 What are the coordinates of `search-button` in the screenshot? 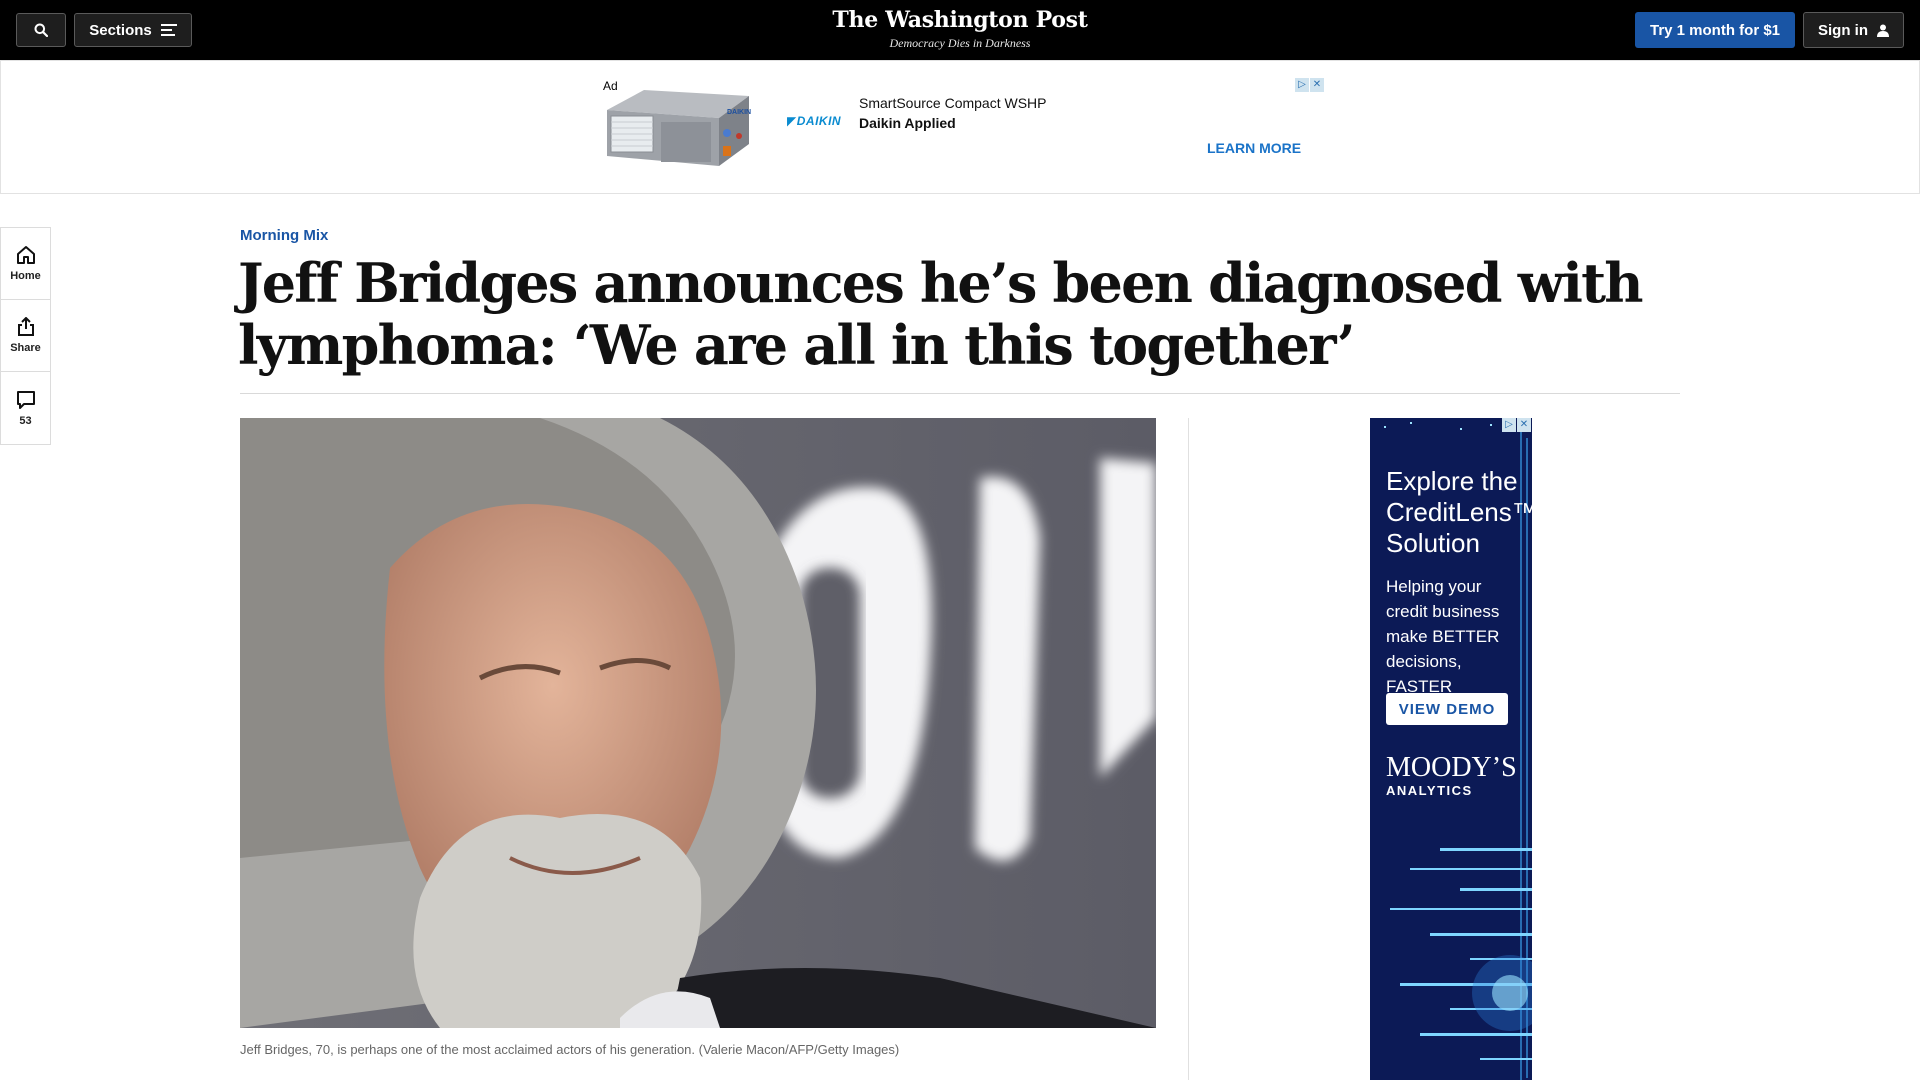 It's located at (41, 30).